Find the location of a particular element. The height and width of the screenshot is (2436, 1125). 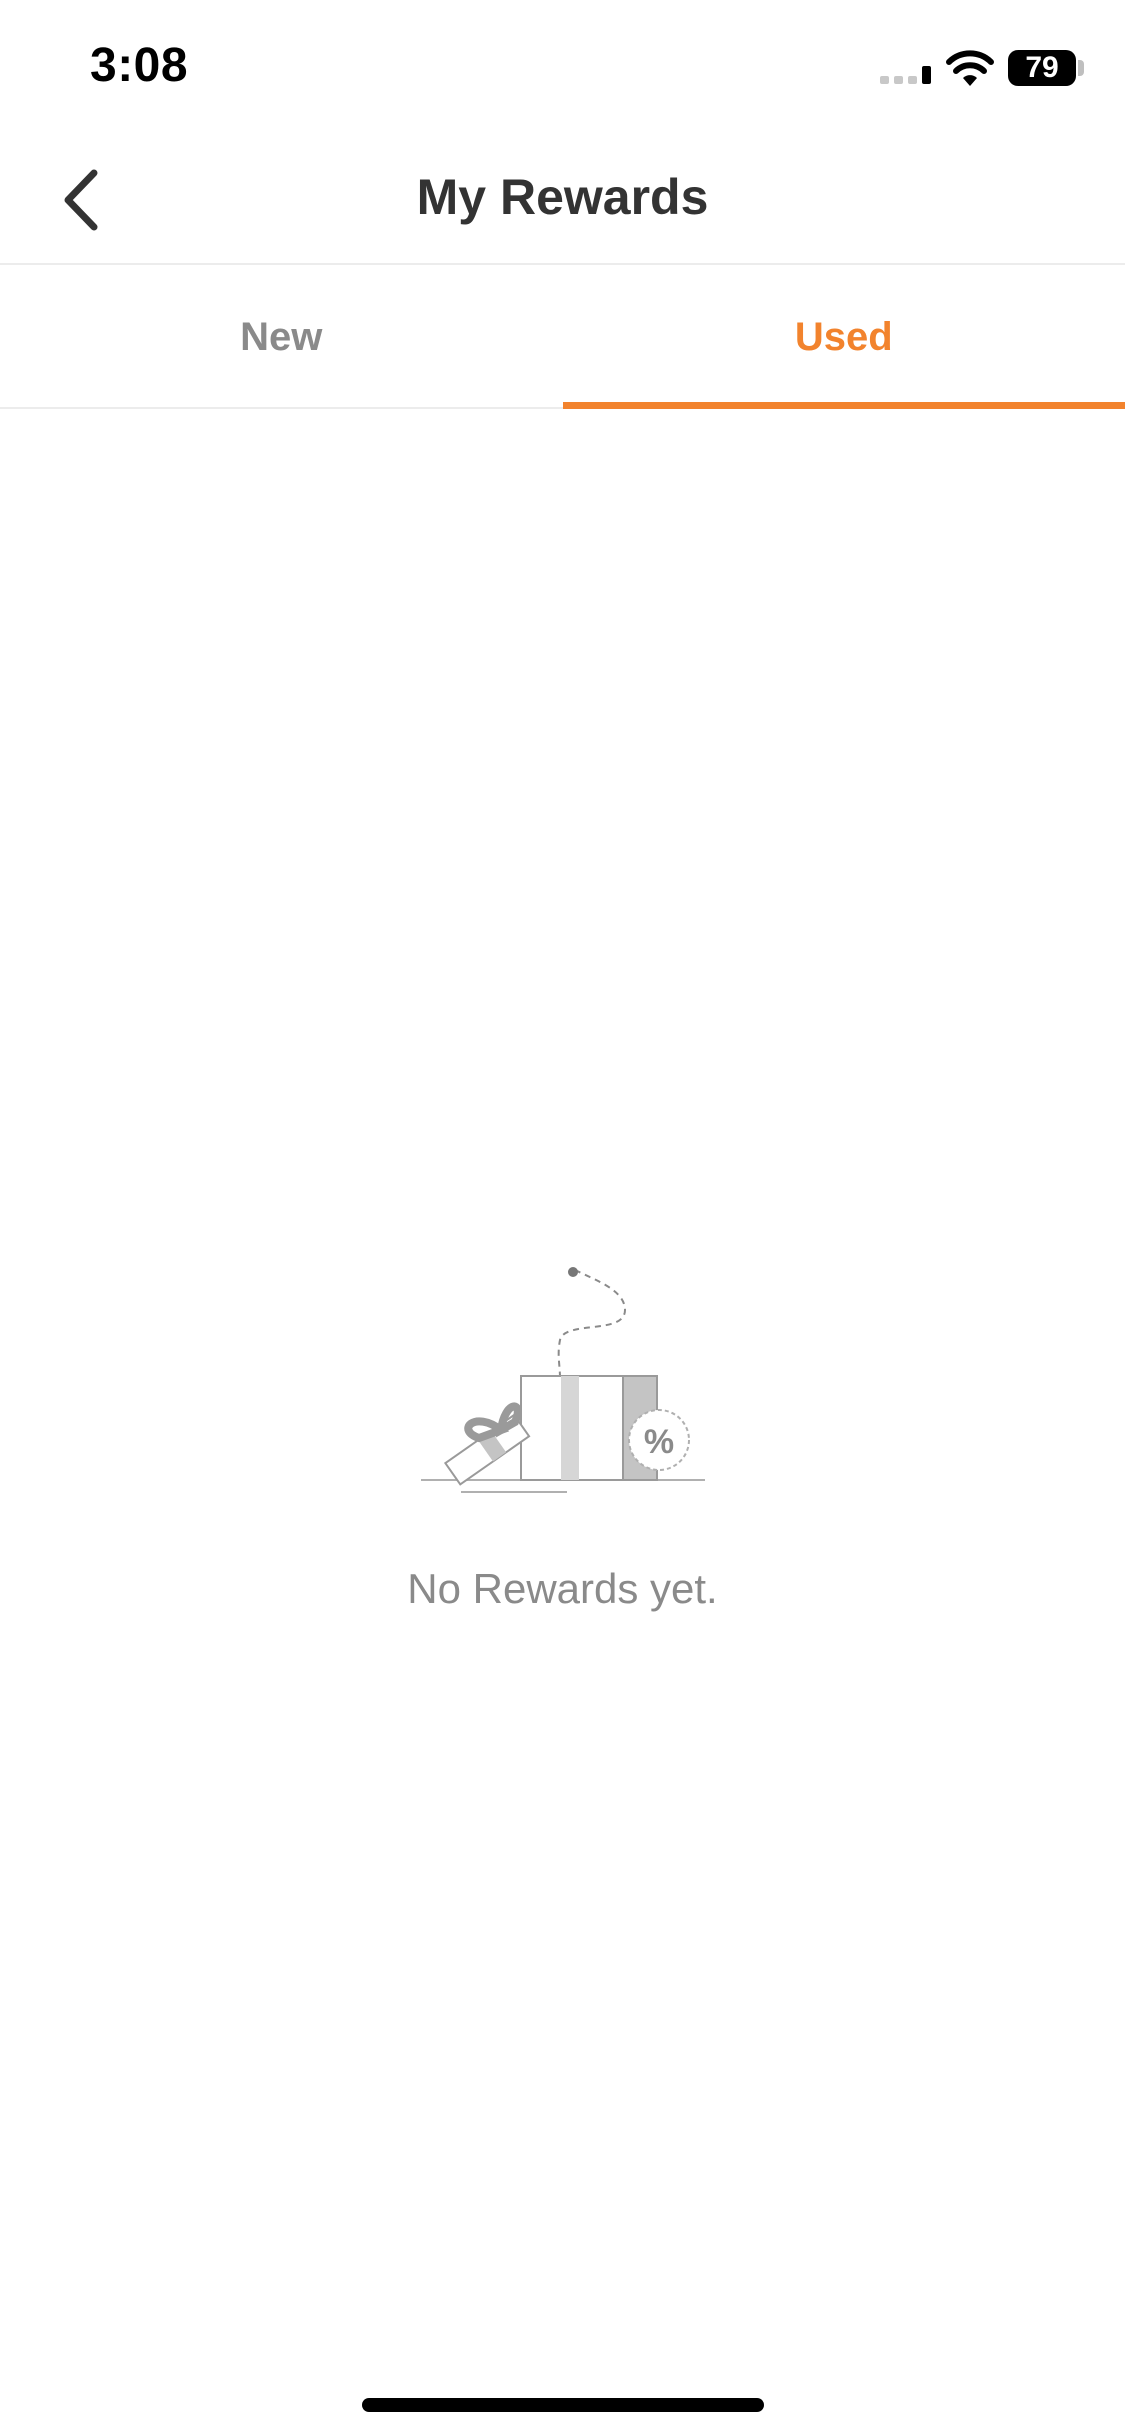

percent-badge-text: % is located at coordinates (659, 1442).